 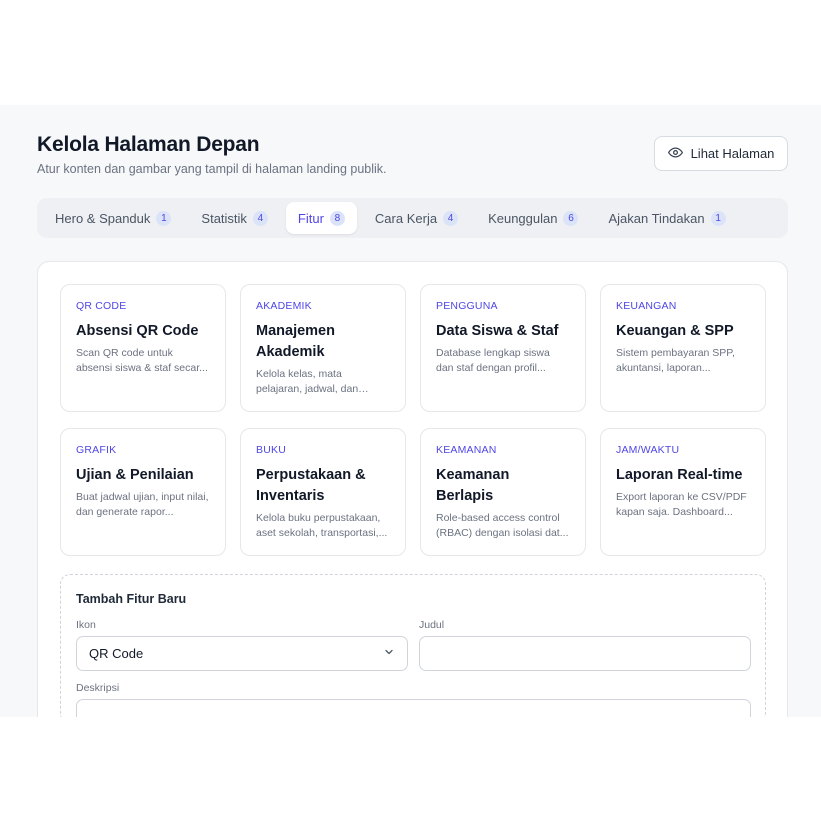 I want to click on tab-label: Fitur, so click(x=310, y=218).